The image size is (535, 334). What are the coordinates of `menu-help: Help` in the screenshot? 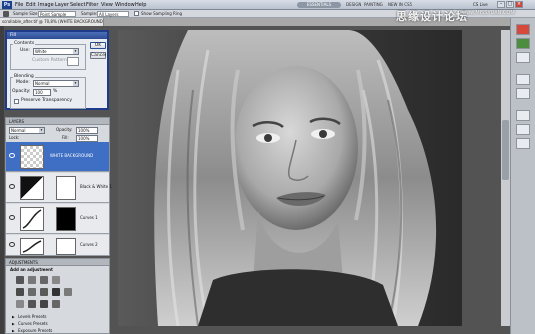 It's located at (140, 5).